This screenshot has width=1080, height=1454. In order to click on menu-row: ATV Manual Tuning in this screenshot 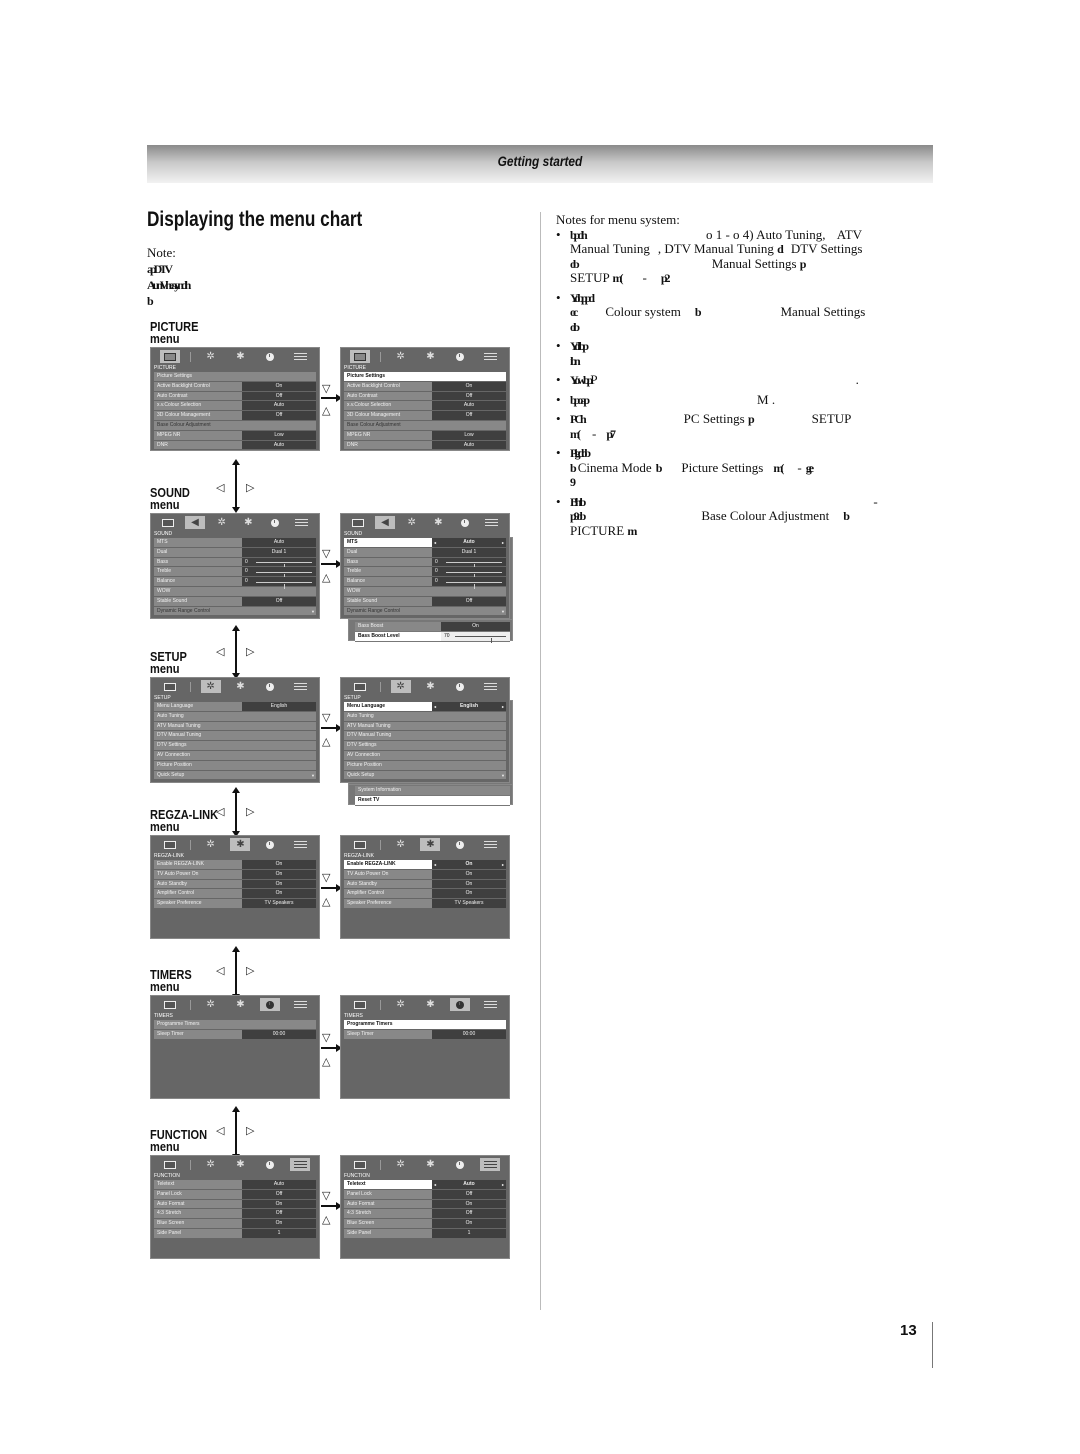, I will do `click(425, 726)`.